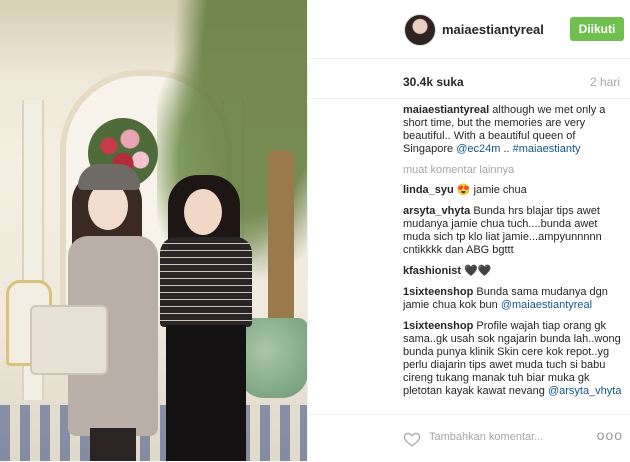 This screenshot has height=462, width=630. Describe the element at coordinates (281, 245) in the screenshot. I see `photo-palm-trunk` at that location.